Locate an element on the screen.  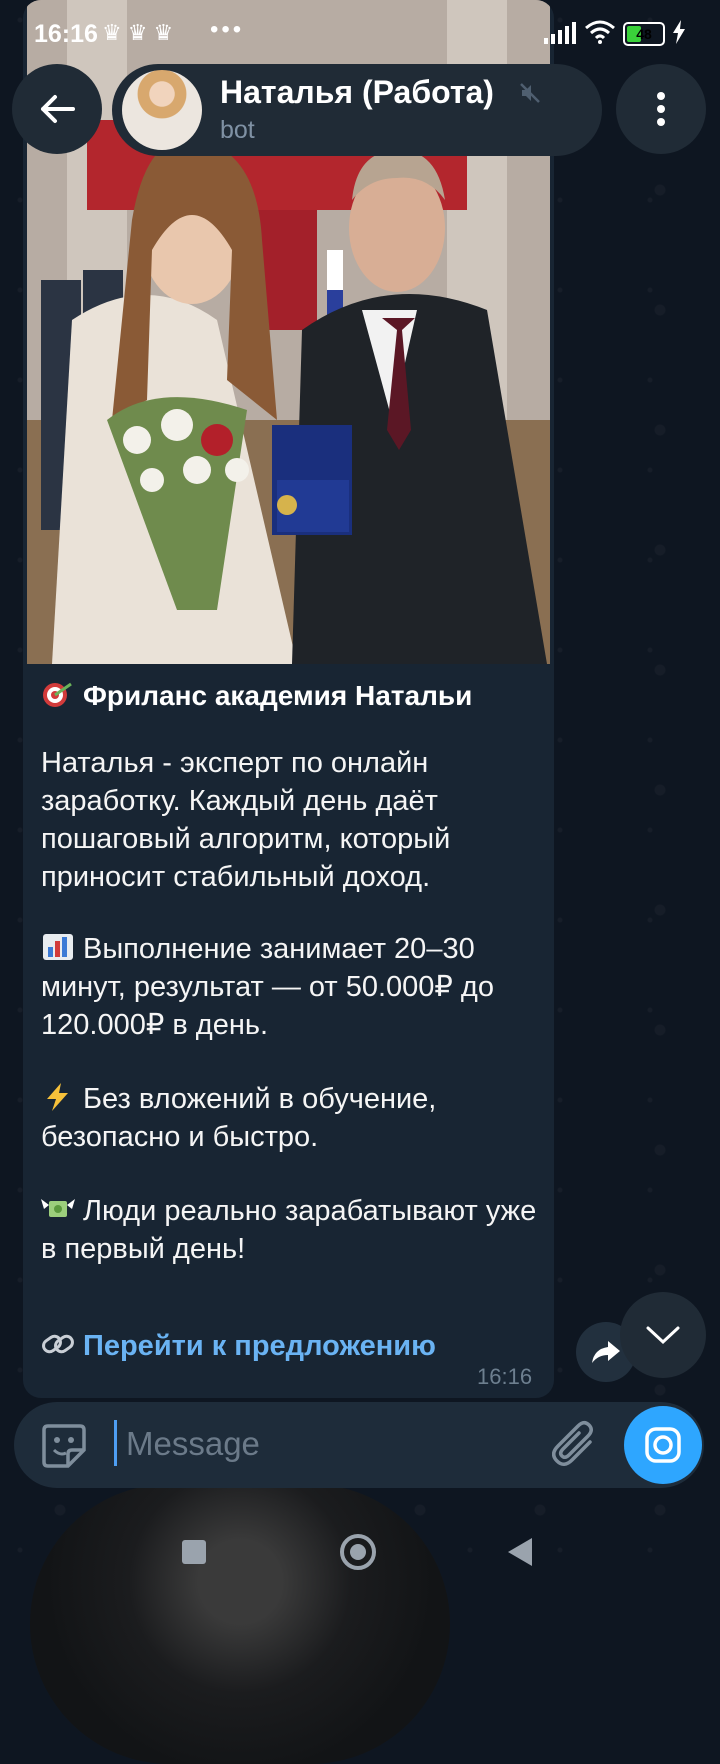
vertical-dots-icon is located at coordinates (661, 109).